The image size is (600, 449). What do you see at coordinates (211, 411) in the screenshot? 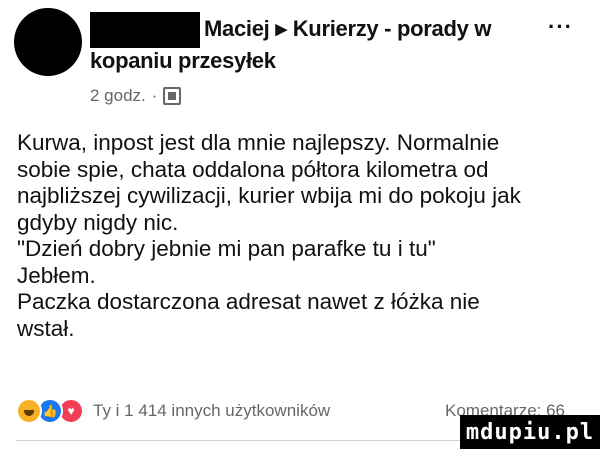
I see `reaction-count: Ty i 1 414 innych użytkowników` at bounding box center [211, 411].